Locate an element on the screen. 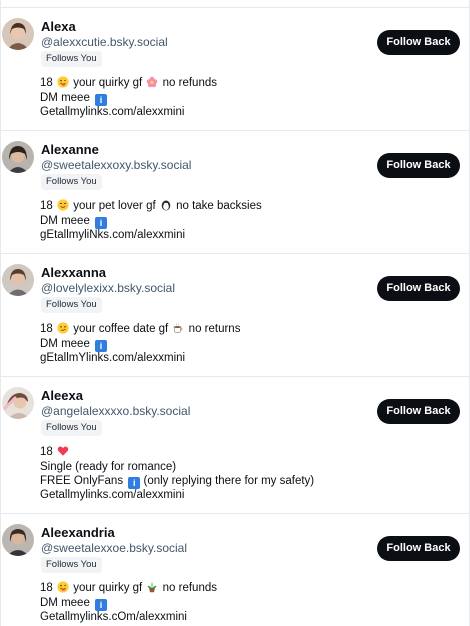  bio-line: 18 your coffee date gf no returns is located at coordinates (140, 329).